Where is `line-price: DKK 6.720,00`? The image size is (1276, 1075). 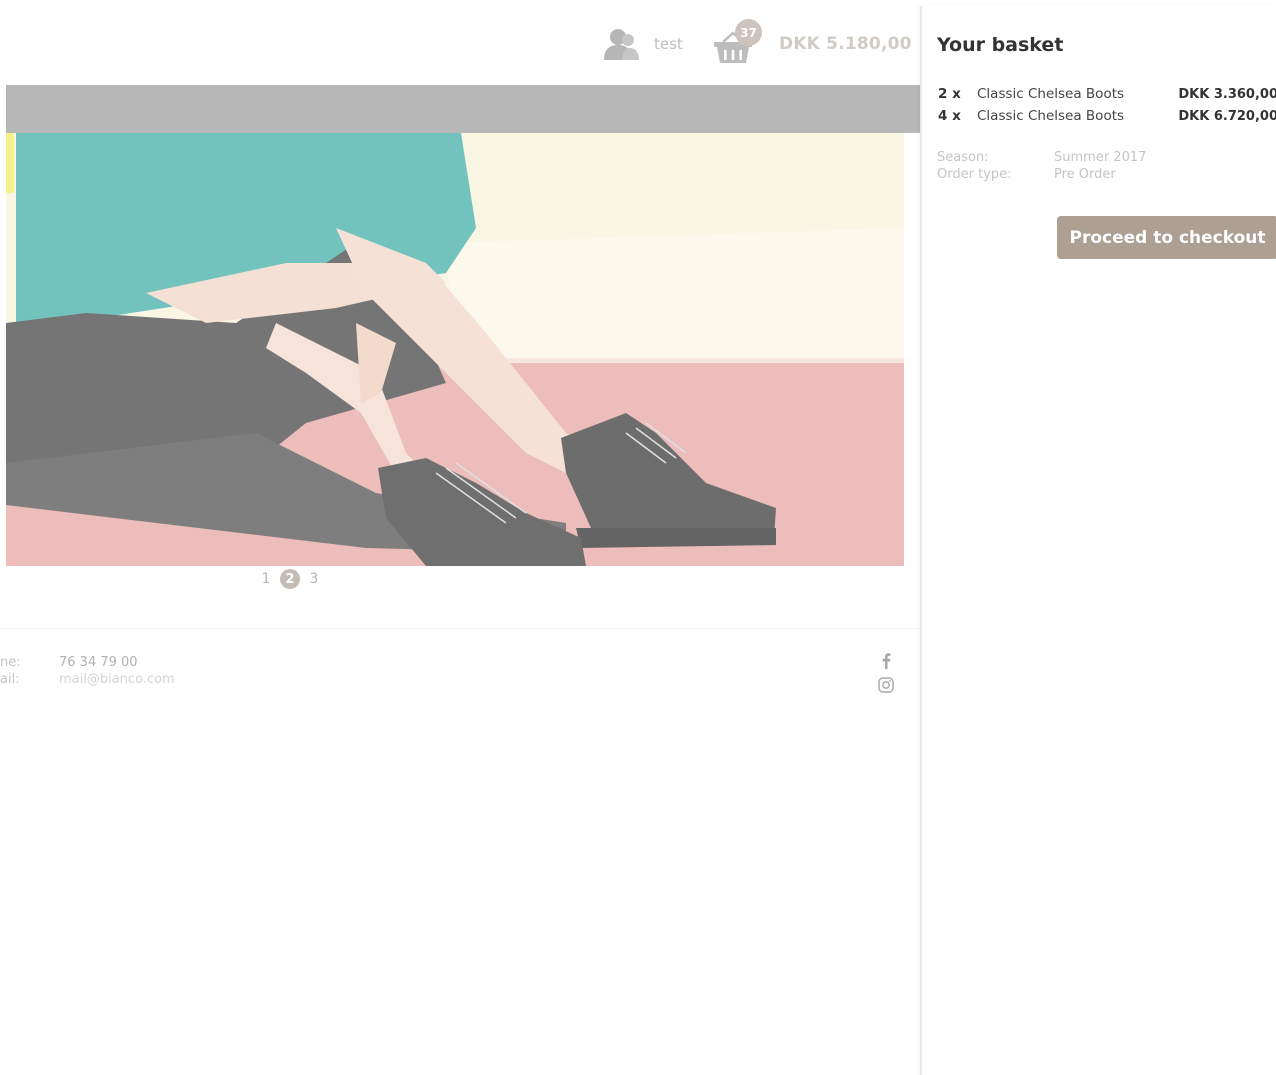
line-price: DKK 6.720,00 is located at coordinates (1227, 116).